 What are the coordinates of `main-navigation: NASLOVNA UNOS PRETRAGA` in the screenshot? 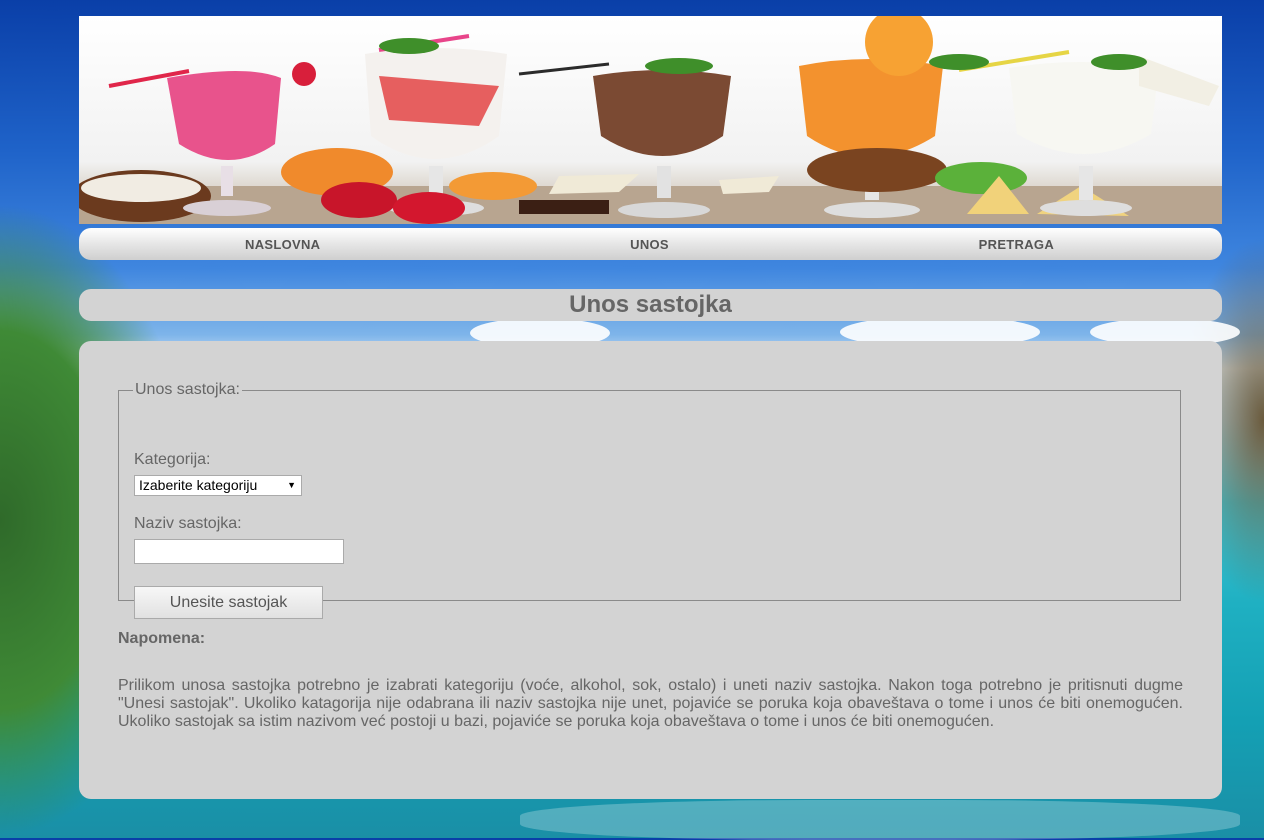 It's located at (650, 244).